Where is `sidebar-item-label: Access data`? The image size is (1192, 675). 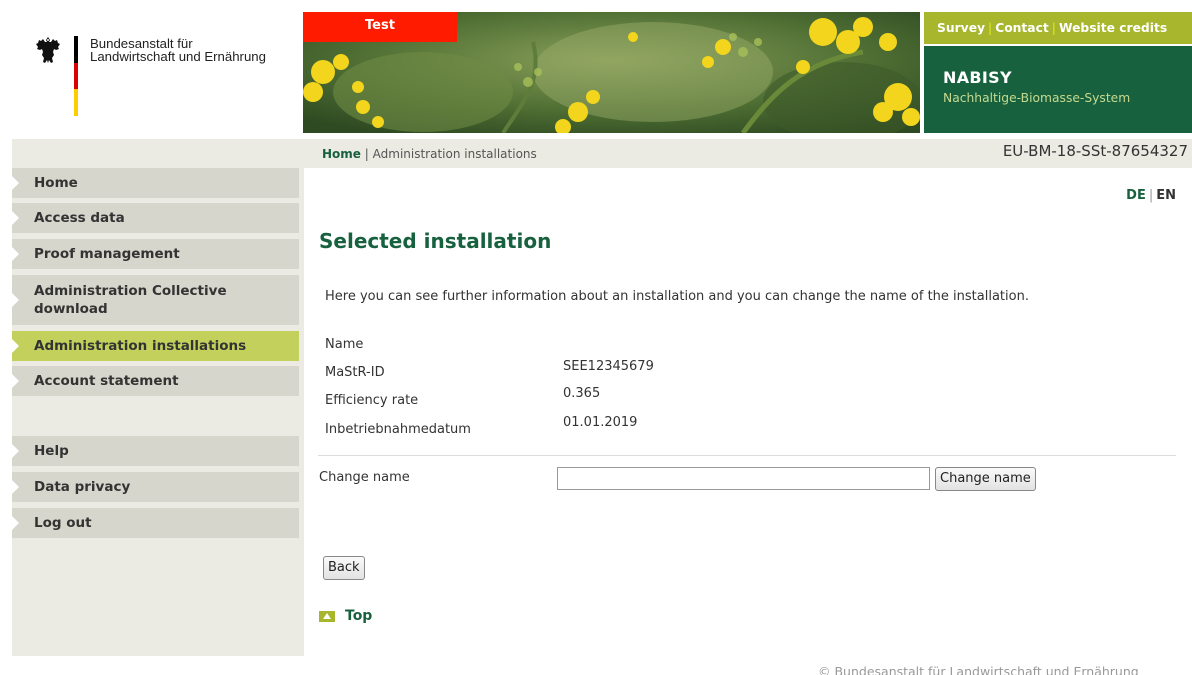
sidebar-item-label: Access data is located at coordinates (79, 218).